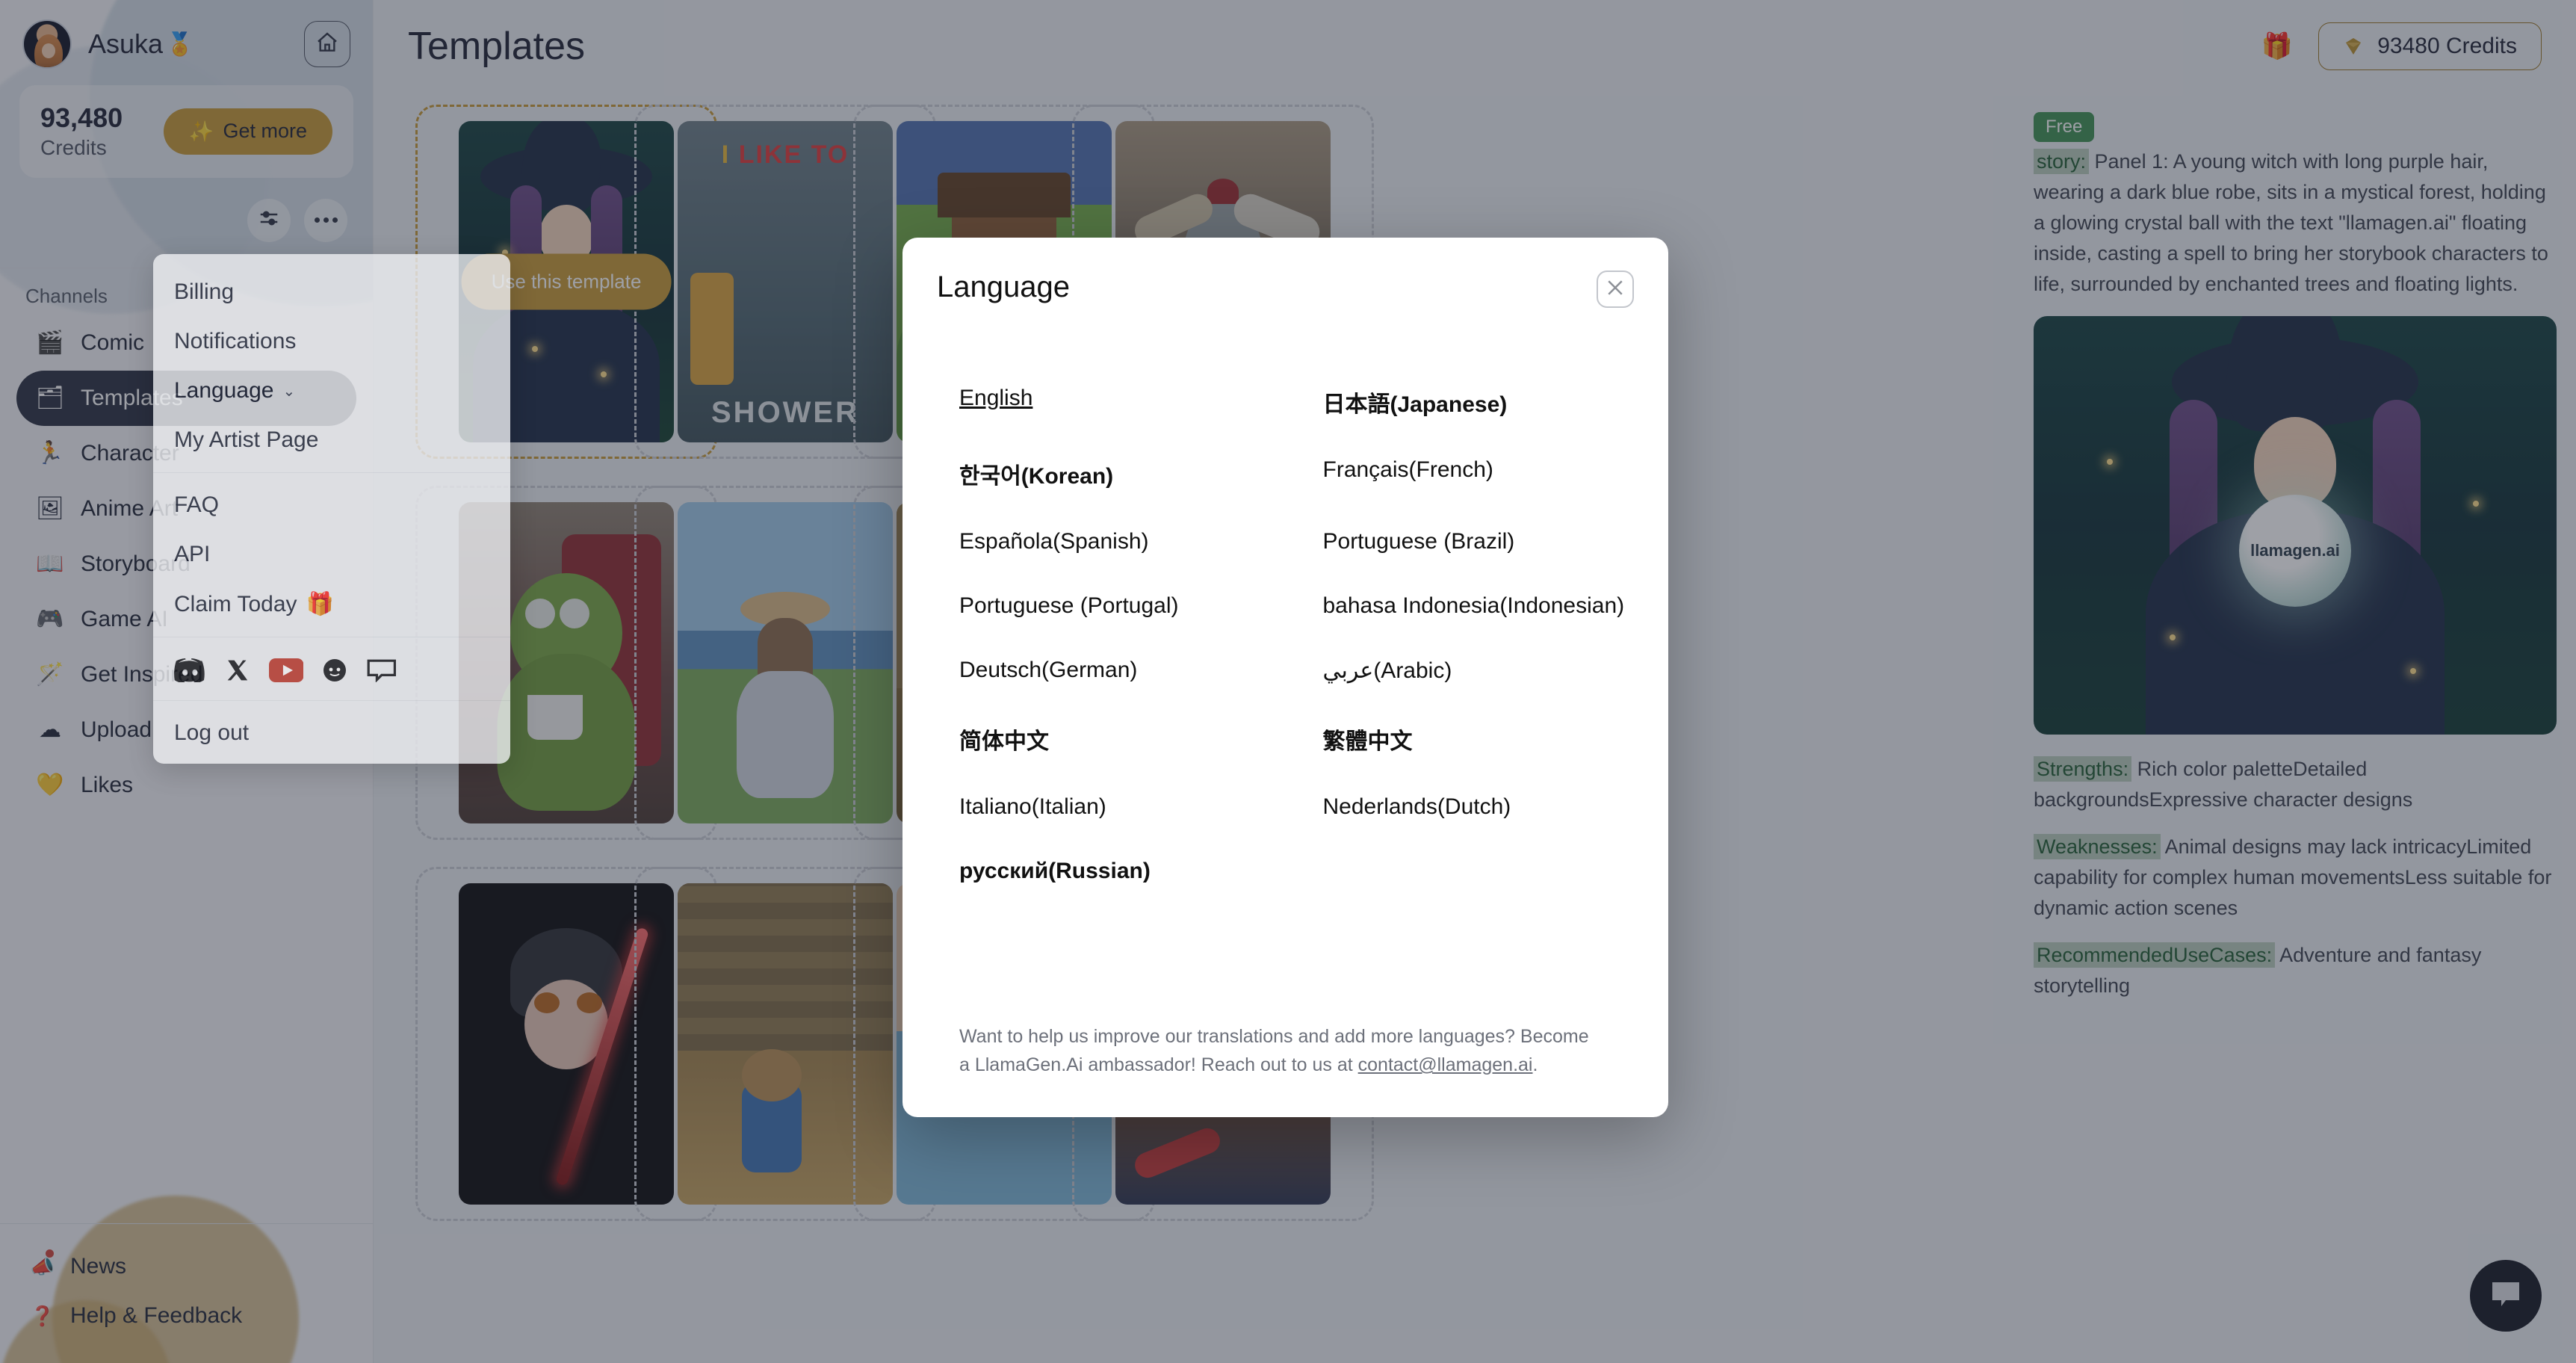 The height and width of the screenshot is (1363, 2576). I want to click on language-option-dutch: Nederlands(Dutch), so click(1468, 811).